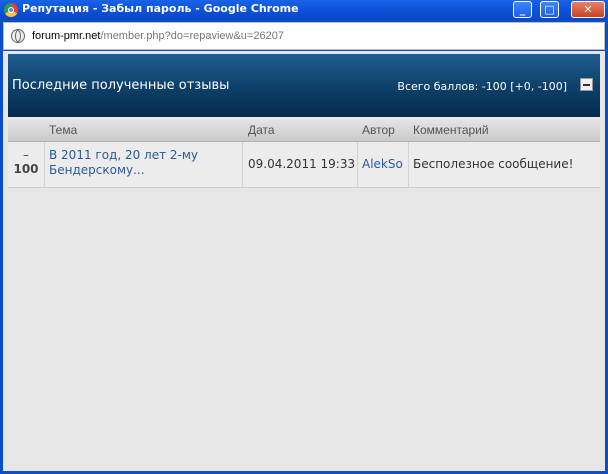 This screenshot has width=608, height=474. Describe the element at coordinates (11, 10) in the screenshot. I see `chrome-logo-icon` at that location.